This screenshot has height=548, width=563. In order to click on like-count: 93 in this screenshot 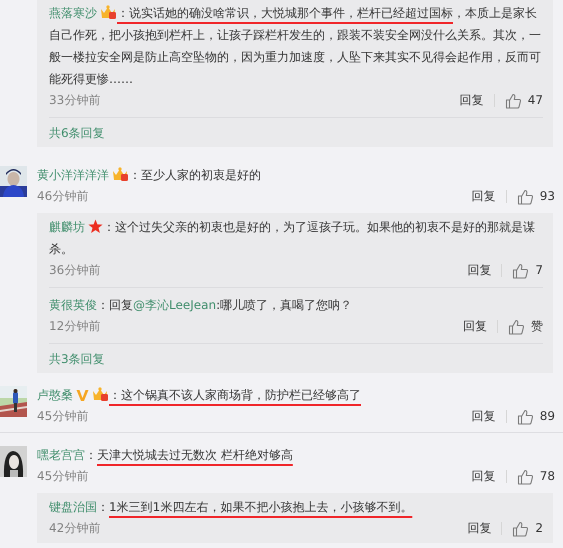, I will do `click(547, 196)`.